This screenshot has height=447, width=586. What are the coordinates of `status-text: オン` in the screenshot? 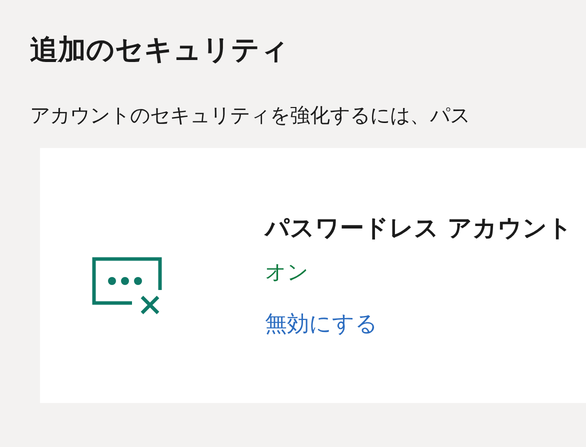 It's located at (287, 272).